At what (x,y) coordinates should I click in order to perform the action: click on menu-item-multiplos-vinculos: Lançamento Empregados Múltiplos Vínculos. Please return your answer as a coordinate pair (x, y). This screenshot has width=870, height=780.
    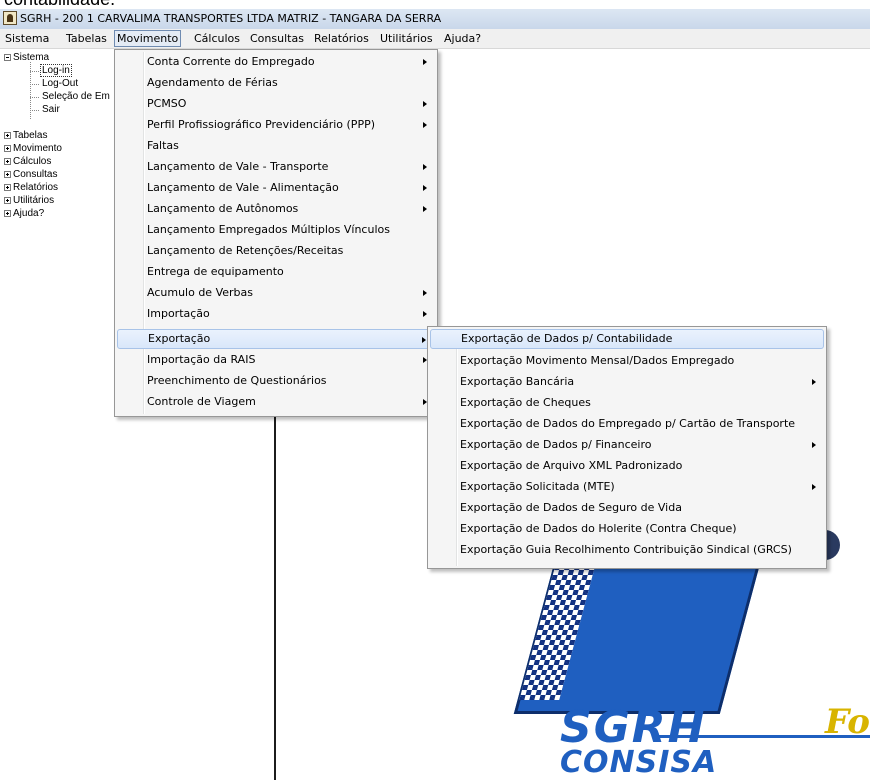
    Looking at the image, I should click on (276, 230).